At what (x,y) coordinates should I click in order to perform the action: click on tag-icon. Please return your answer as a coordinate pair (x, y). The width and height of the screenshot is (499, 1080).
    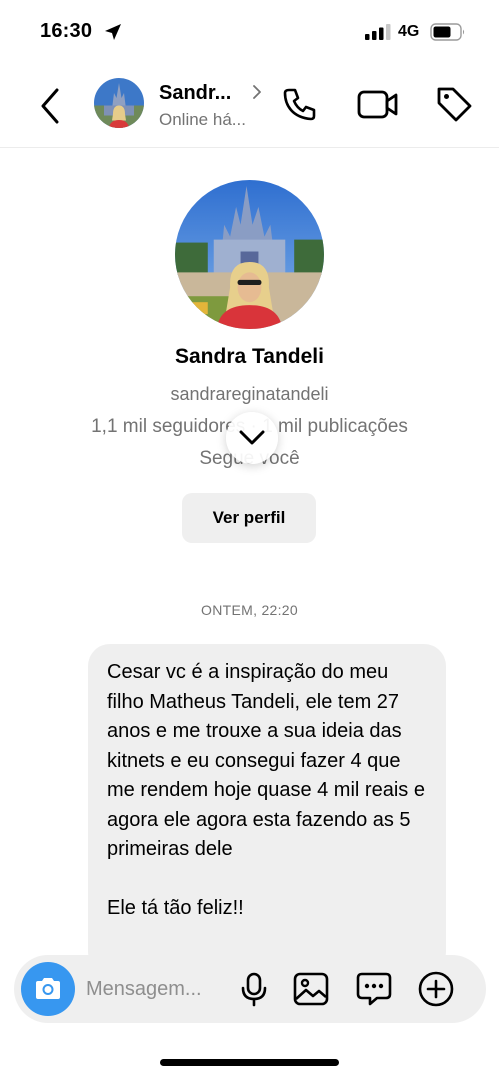
    Looking at the image, I should click on (454, 104).